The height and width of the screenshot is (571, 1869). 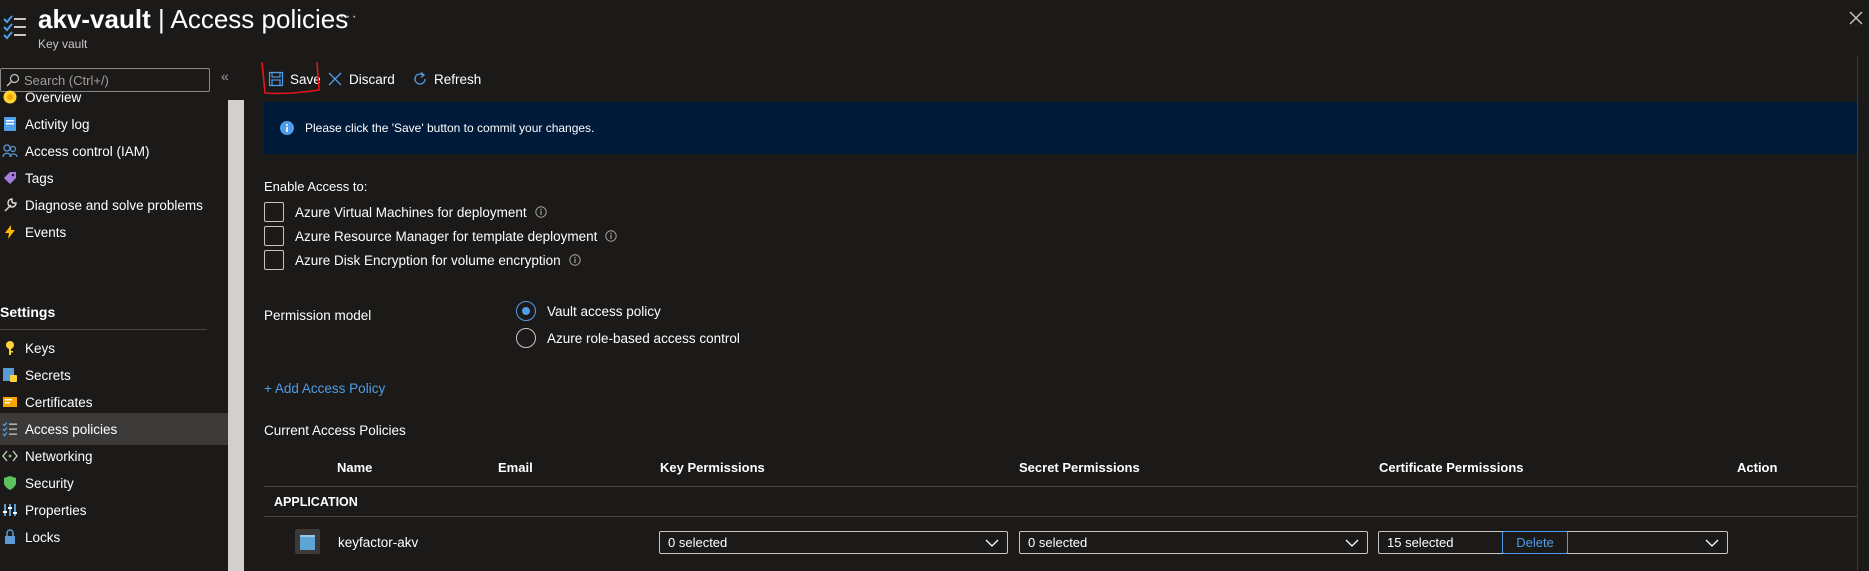 I want to click on page-title: akv-vault | Access policies, so click(x=193, y=19).